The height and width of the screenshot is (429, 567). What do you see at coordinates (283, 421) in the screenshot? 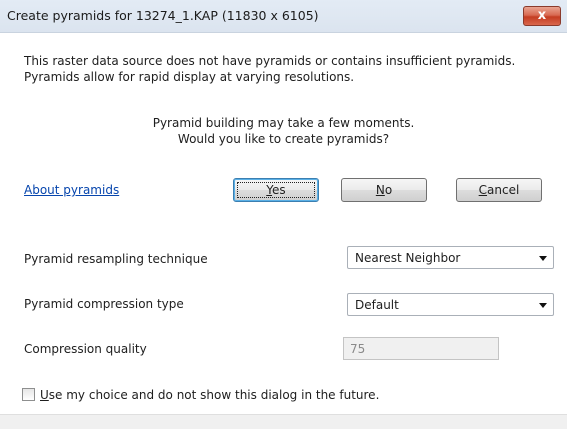
I see `dialog-bottom-edge` at bounding box center [283, 421].